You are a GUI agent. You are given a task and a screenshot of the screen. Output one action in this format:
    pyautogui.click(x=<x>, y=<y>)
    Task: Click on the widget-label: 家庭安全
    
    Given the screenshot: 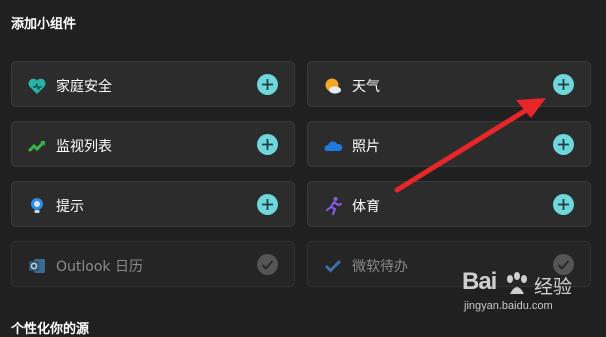 What is the action you would take?
    pyautogui.click(x=84, y=87)
    